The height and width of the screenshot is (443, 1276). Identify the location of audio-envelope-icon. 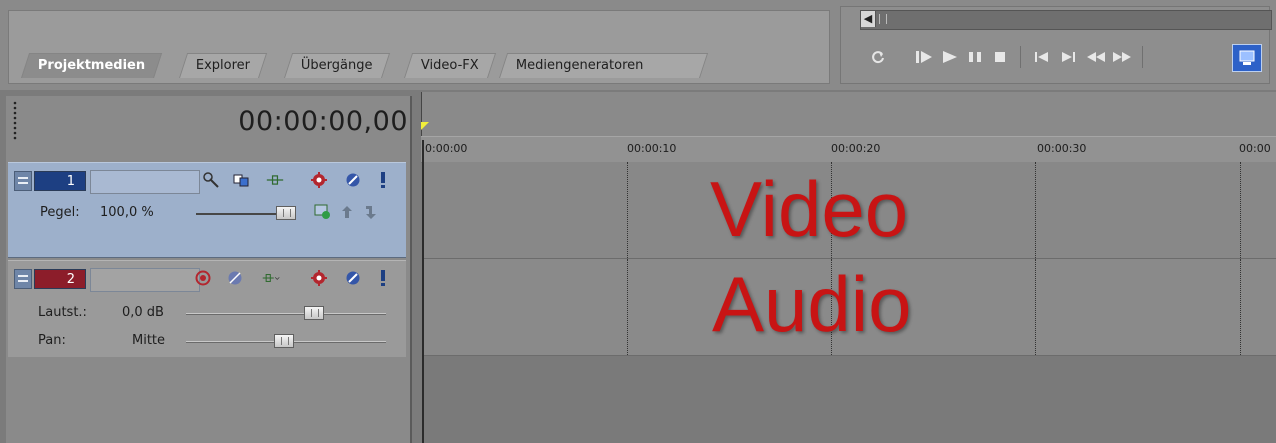
(271, 278).